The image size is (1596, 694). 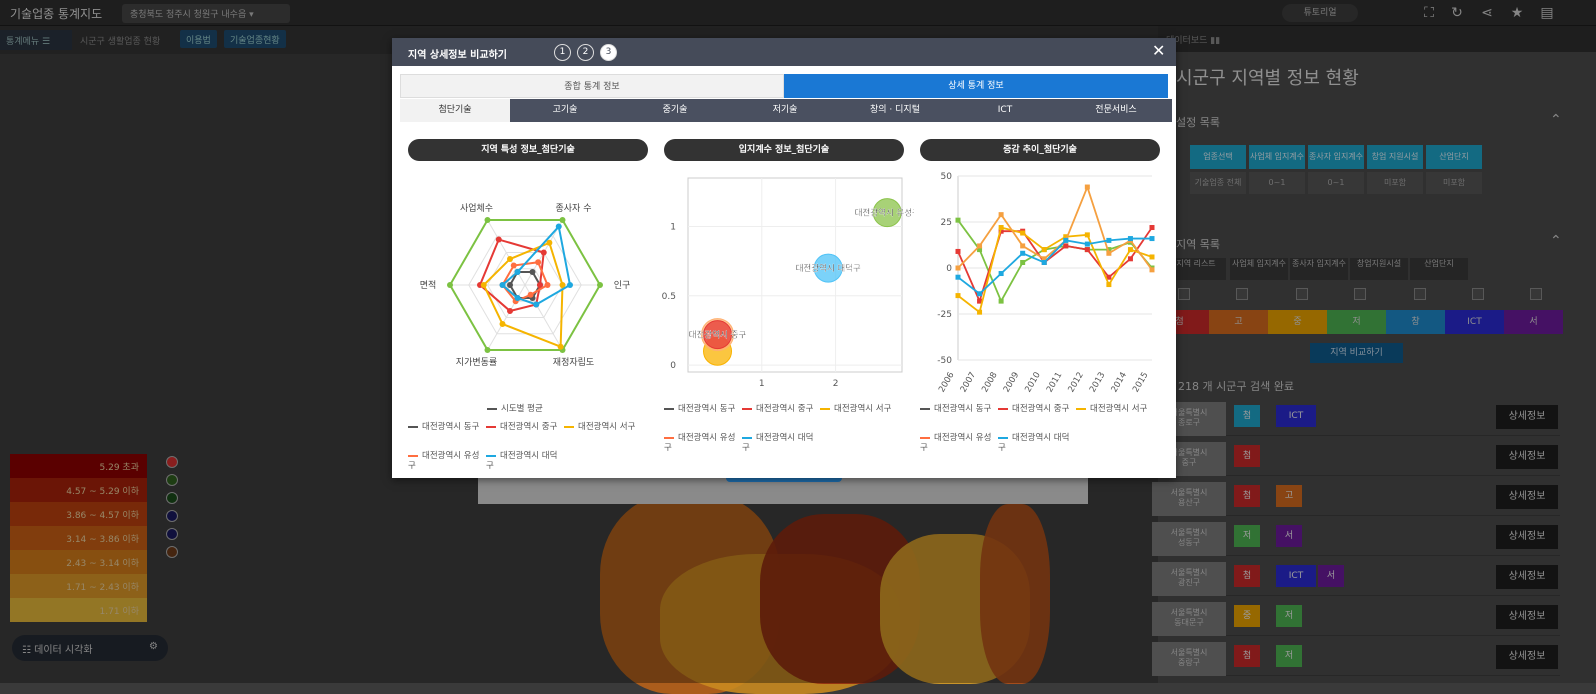 I want to click on line-x-tick: 2011, so click(x=1054, y=383).